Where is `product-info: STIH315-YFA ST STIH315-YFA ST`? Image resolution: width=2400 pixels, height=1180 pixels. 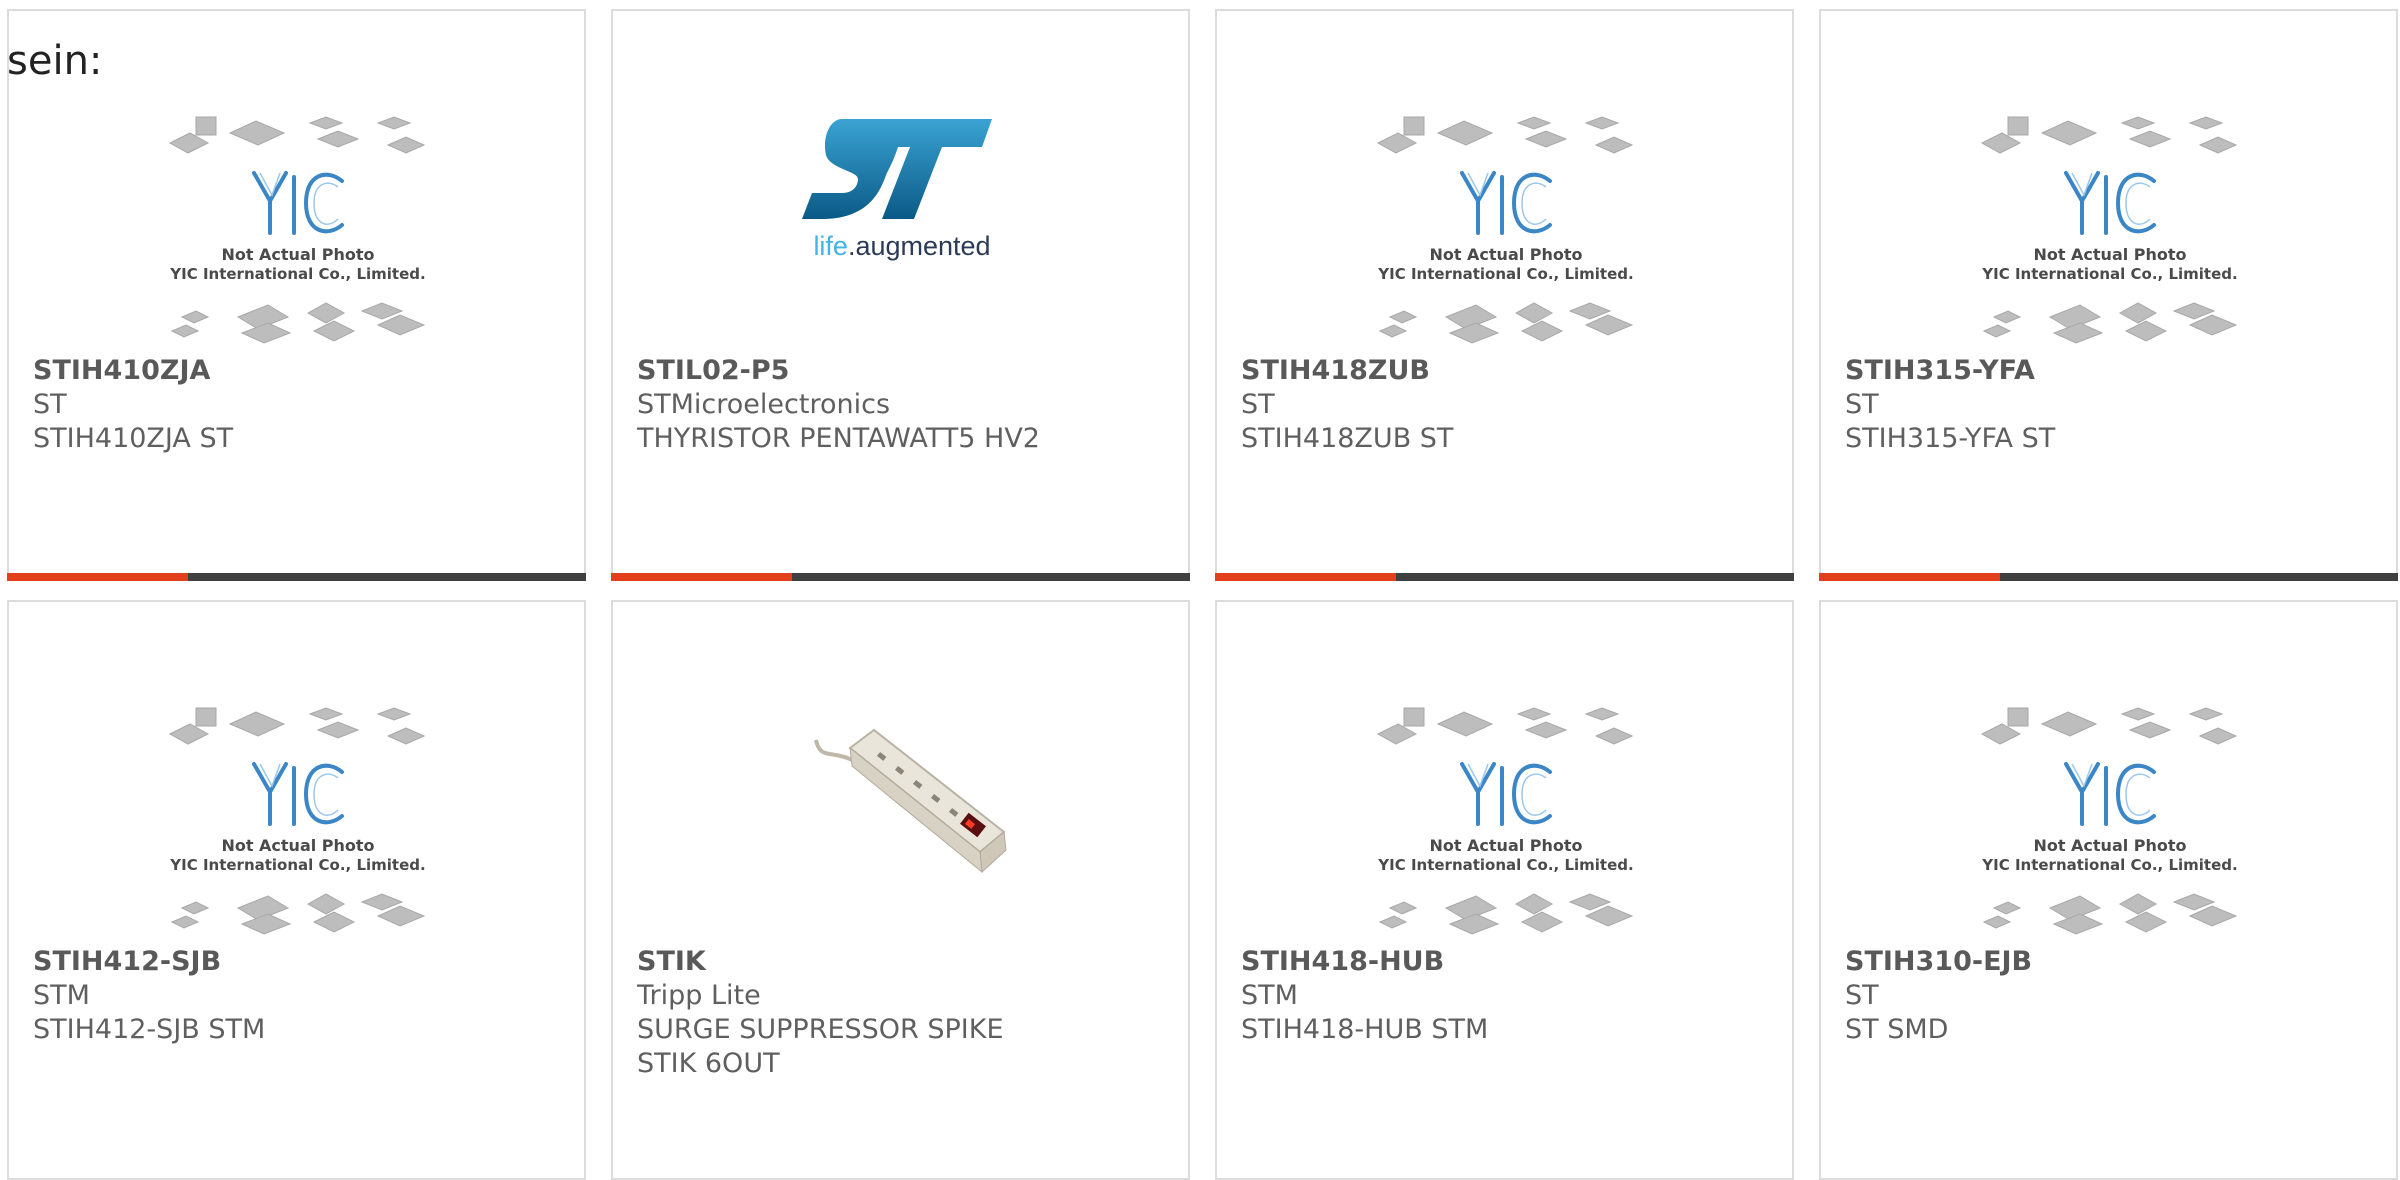
product-info: STIH315-YFA ST STIH315-YFA ST is located at coordinates (2108, 405).